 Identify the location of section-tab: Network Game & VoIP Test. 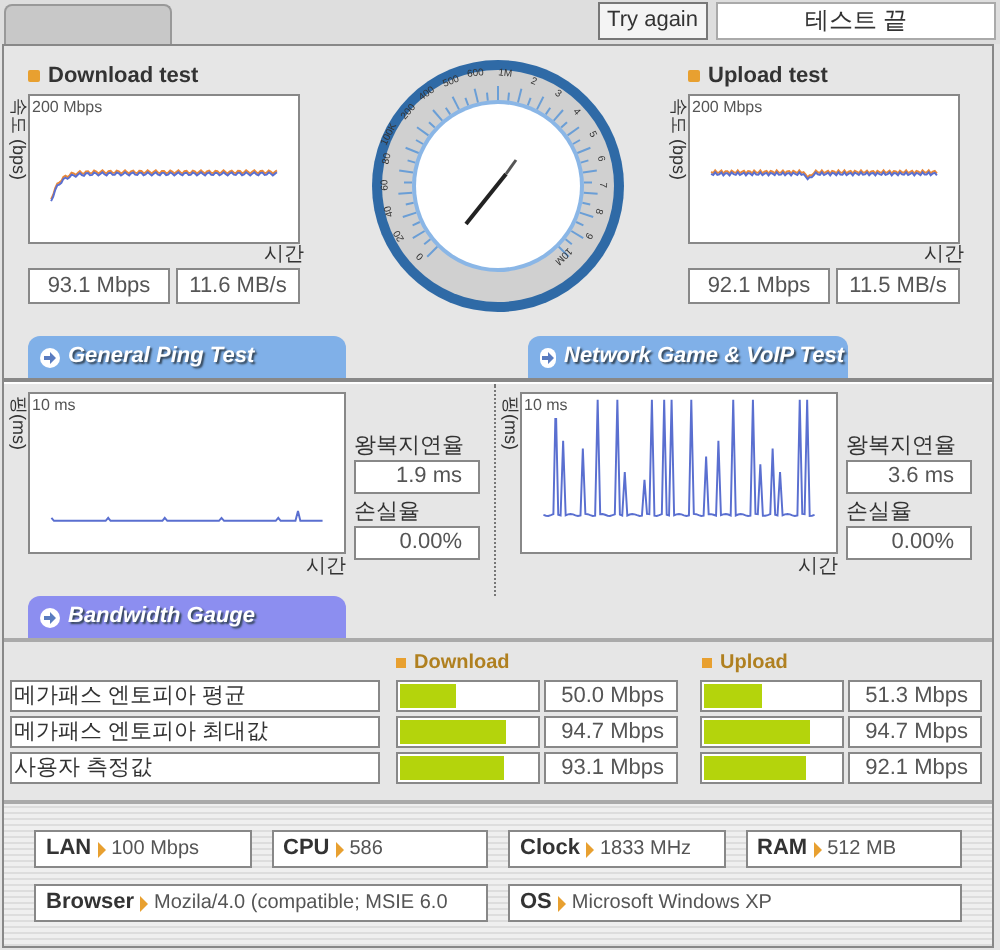
(688, 357).